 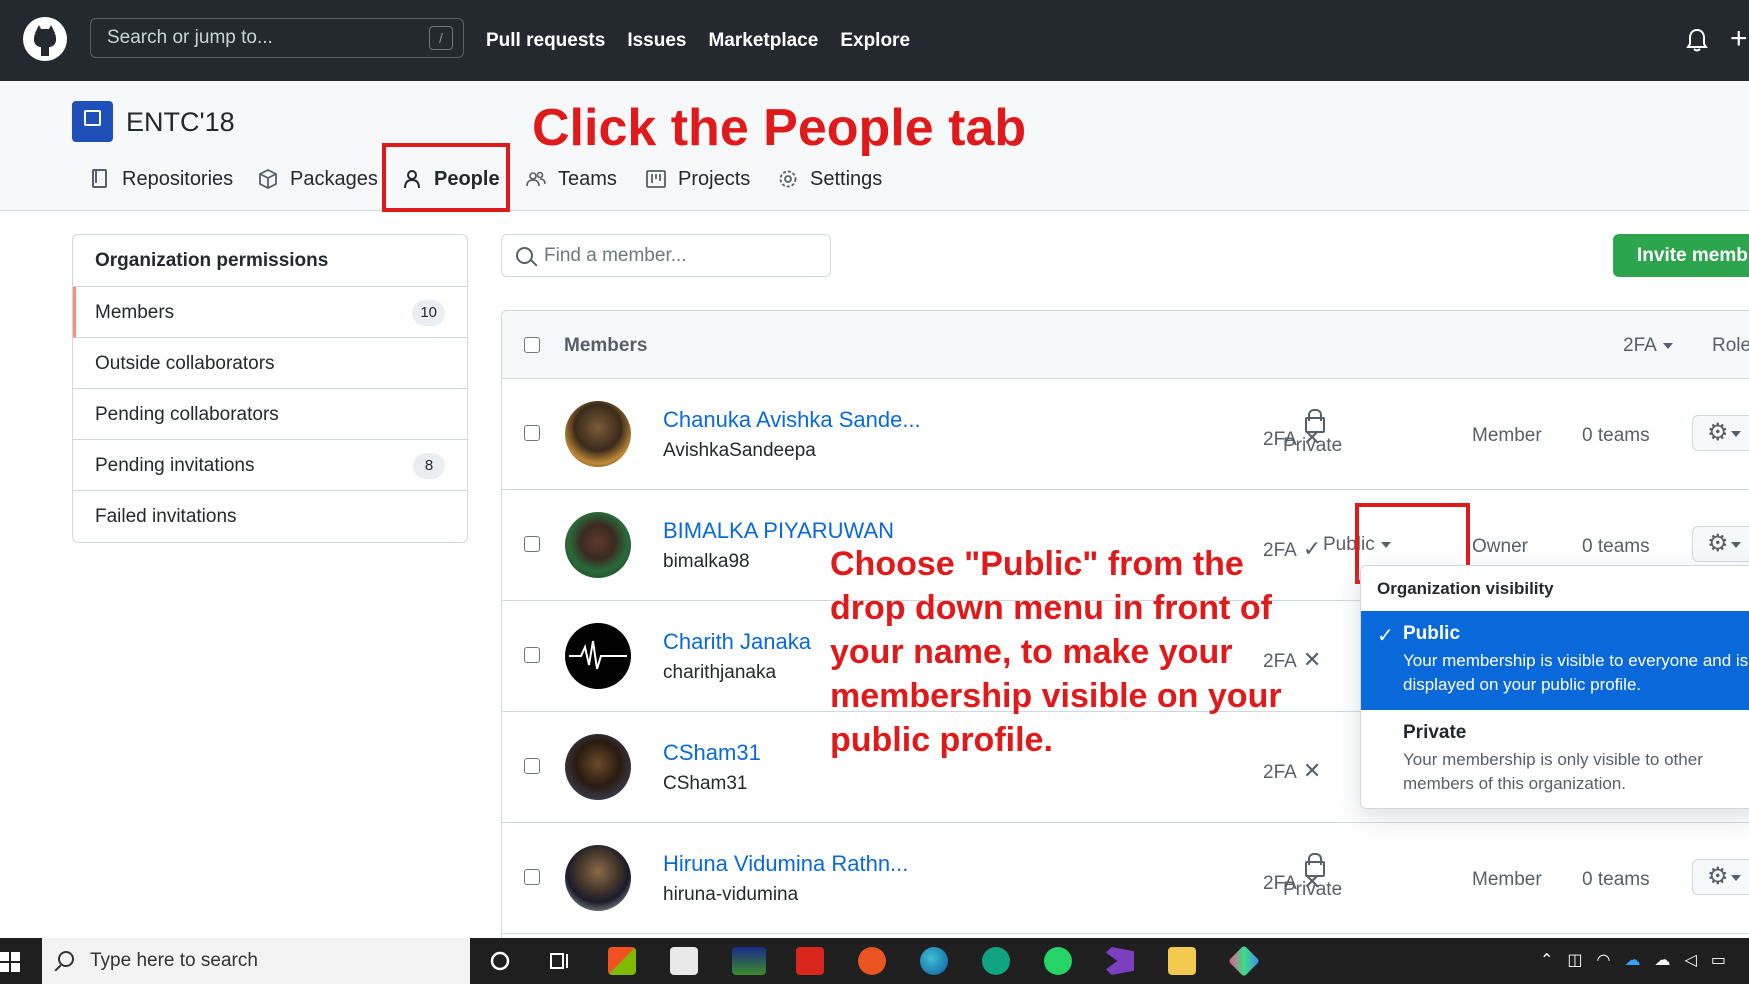 I want to click on calculator-icon, so click(x=684, y=961).